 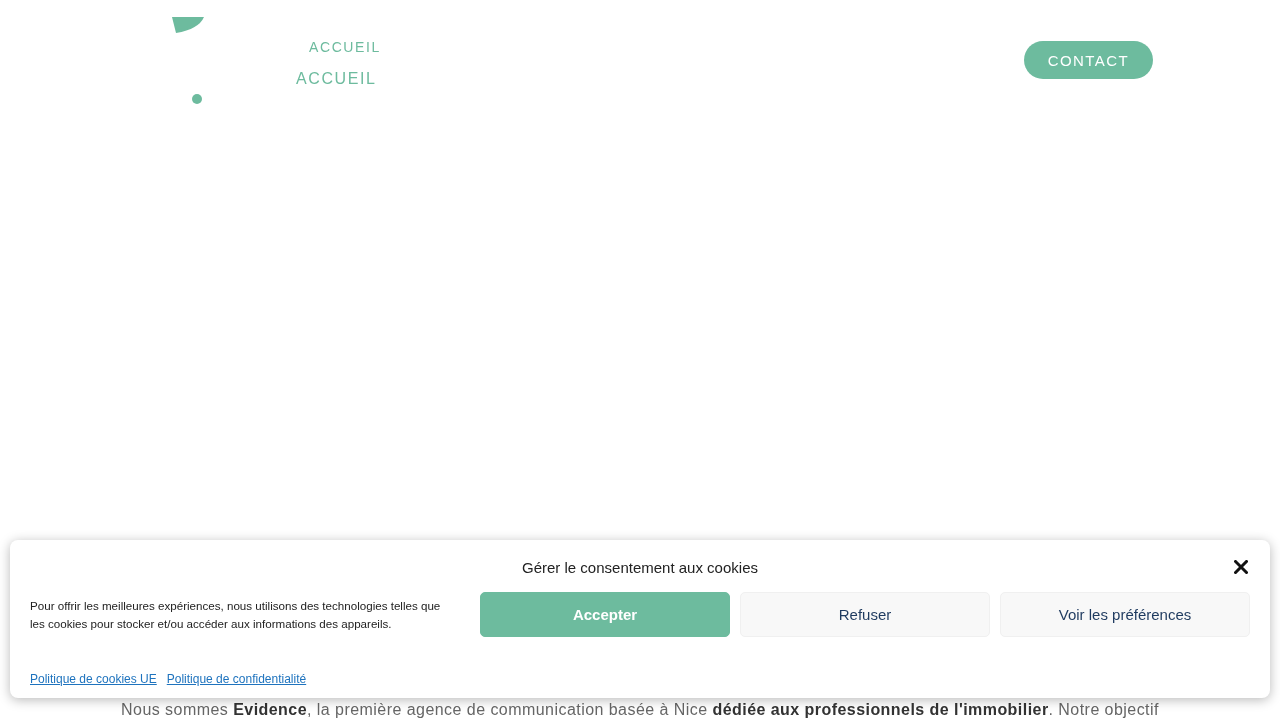 I want to click on close-button, so click(x=1241, y=567).